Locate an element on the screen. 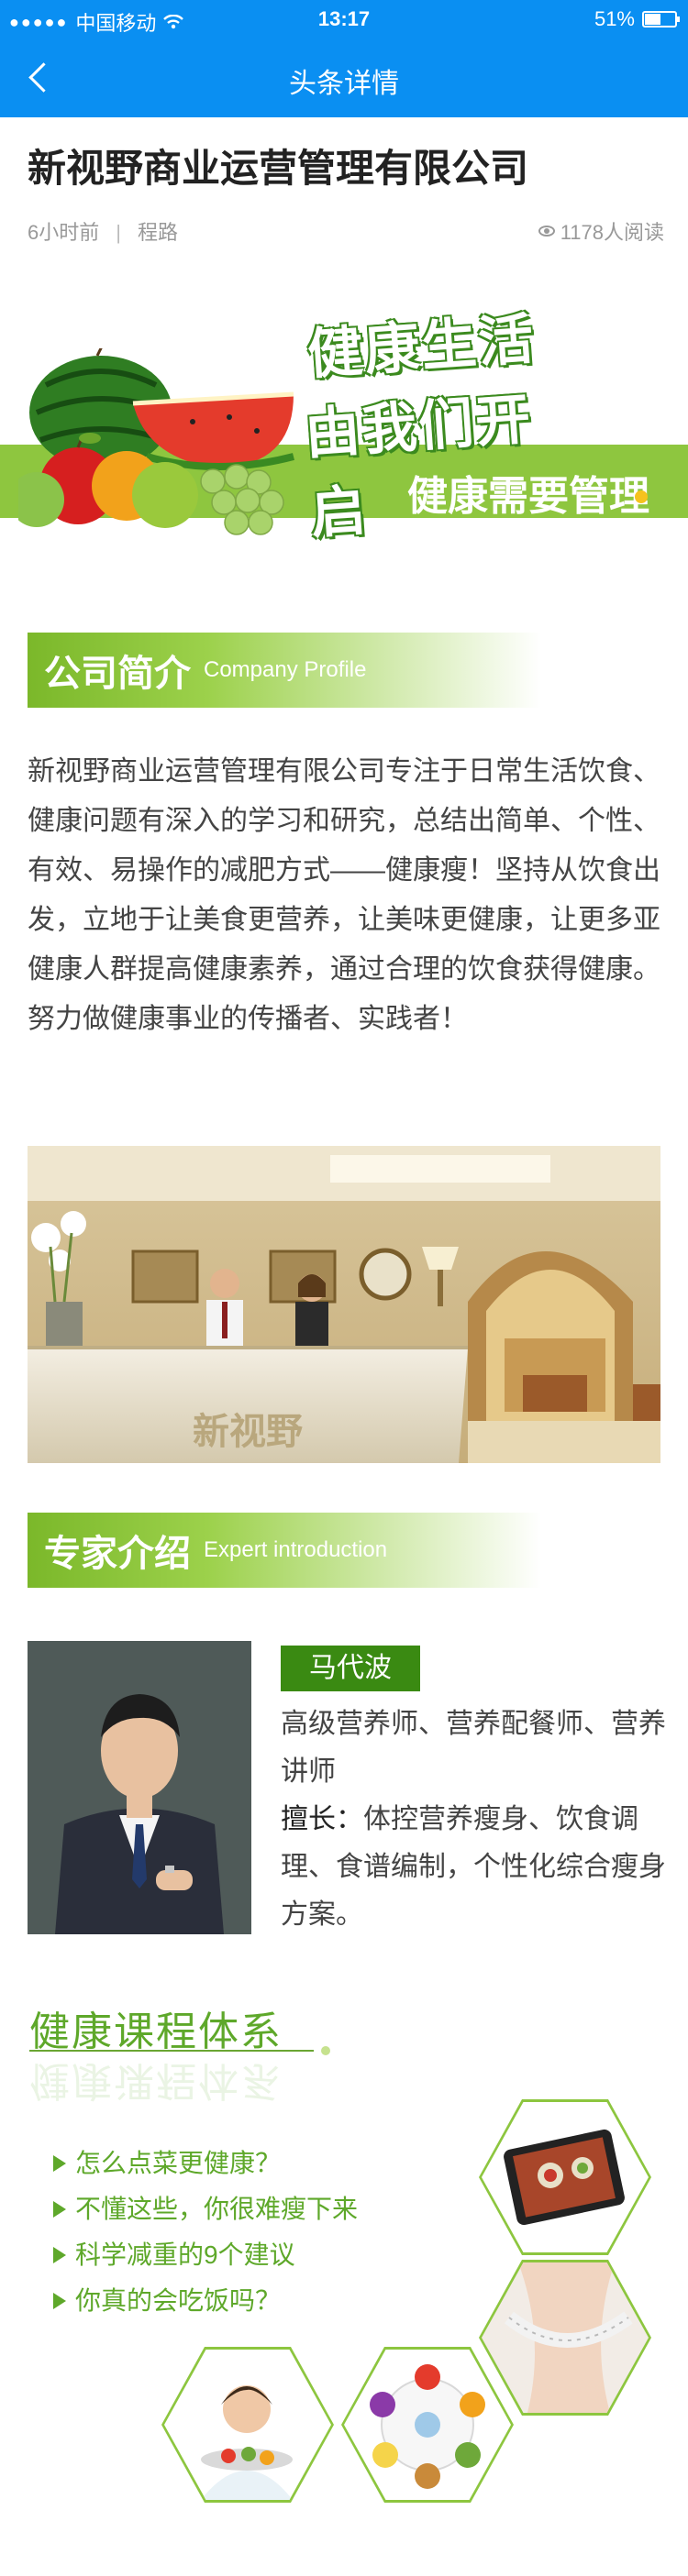 This screenshot has width=688, height=2576. read-count: 1178人阅读 is located at coordinates (601, 231).